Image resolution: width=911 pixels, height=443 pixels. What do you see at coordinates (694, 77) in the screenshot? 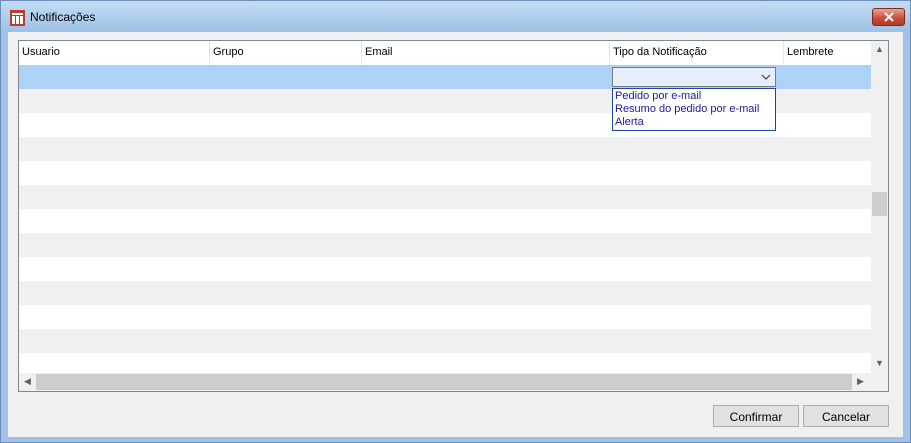
I see `notification-type-combo` at bounding box center [694, 77].